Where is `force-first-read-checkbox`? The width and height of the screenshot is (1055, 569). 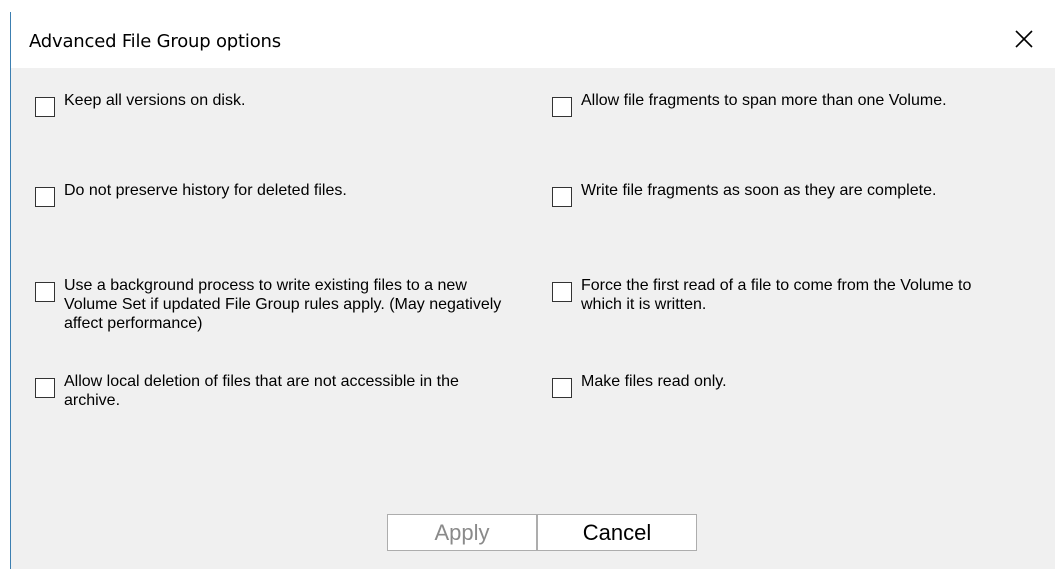 force-first-read-checkbox is located at coordinates (562, 292).